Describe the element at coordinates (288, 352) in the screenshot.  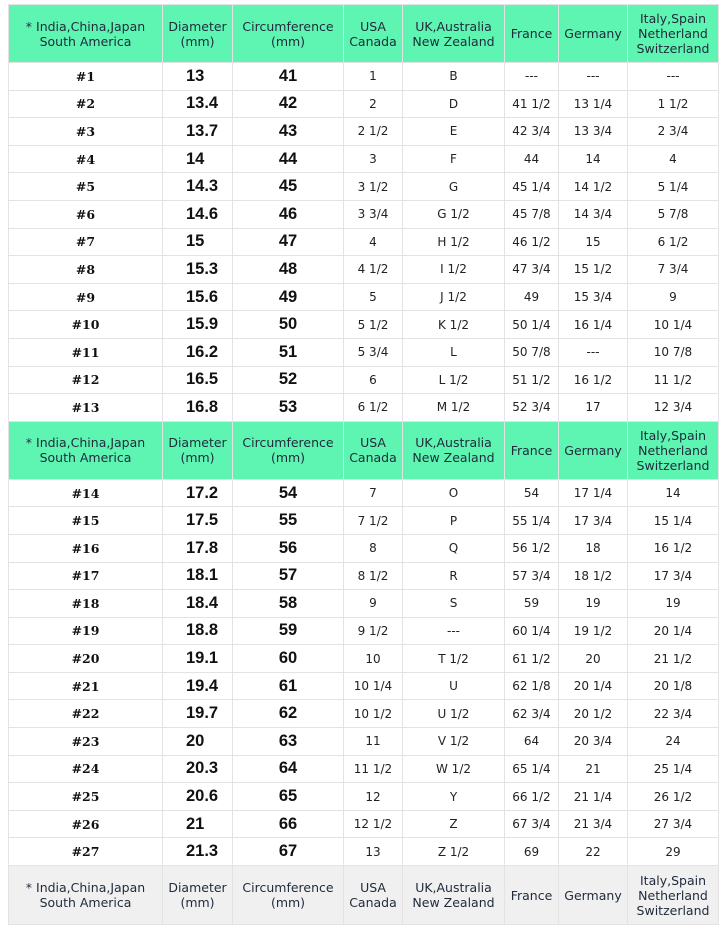
I see `cell-circumference: 51` at that location.